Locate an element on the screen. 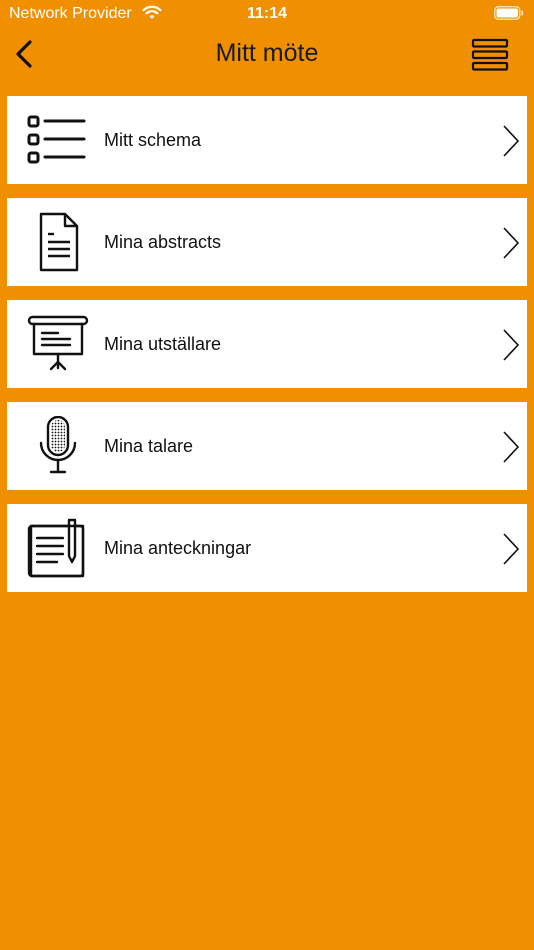 This screenshot has width=534, height=950. menu-item-abstracts: Mina abstracts is located at coordinates (267, 242).